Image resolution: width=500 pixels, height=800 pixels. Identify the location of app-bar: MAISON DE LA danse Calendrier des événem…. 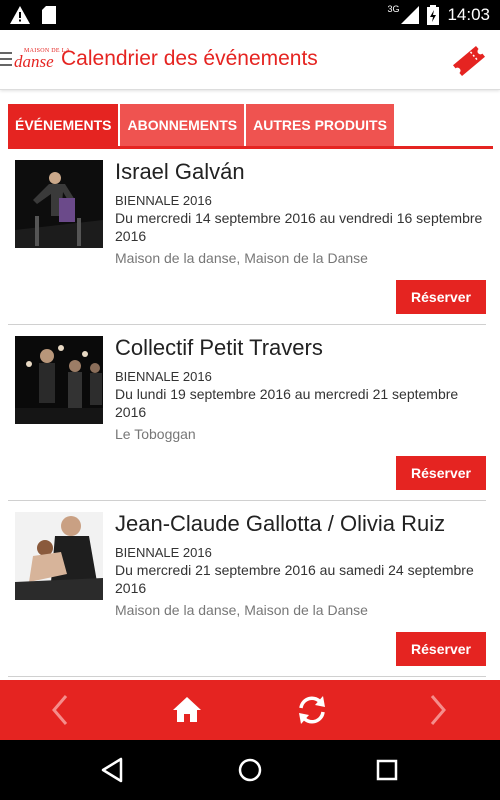
(250, 60).